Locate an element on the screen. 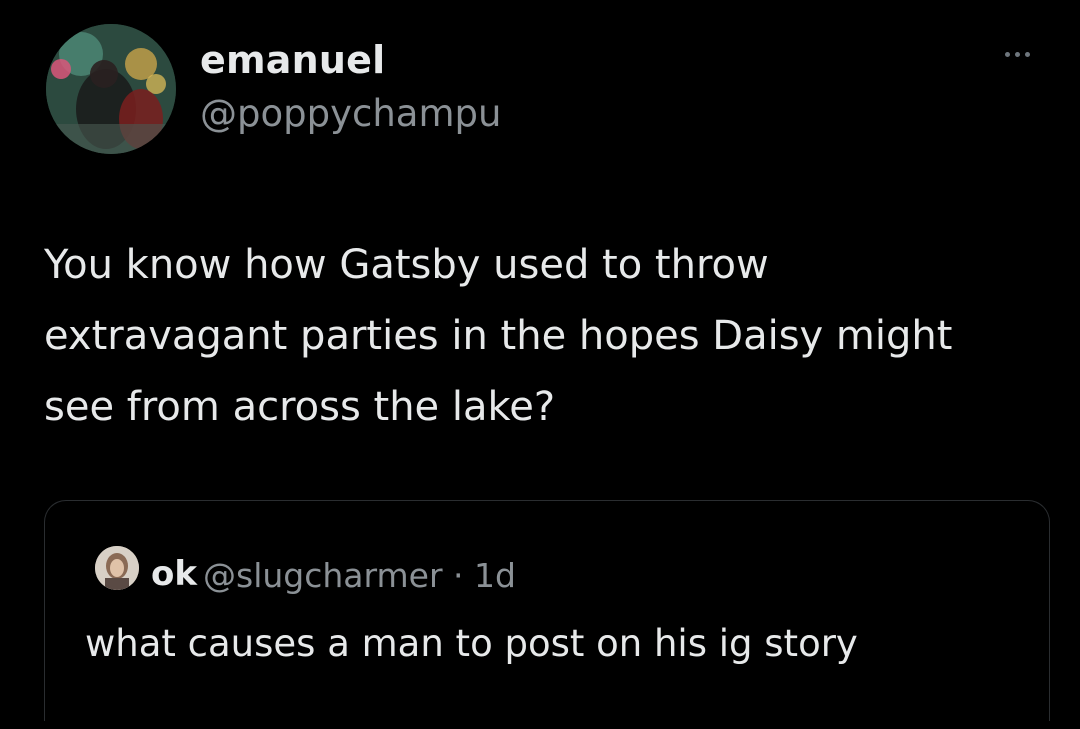 The height and width of the screenshot is (729, 1080). more-options-icon is located at coordinates (1017, 54).